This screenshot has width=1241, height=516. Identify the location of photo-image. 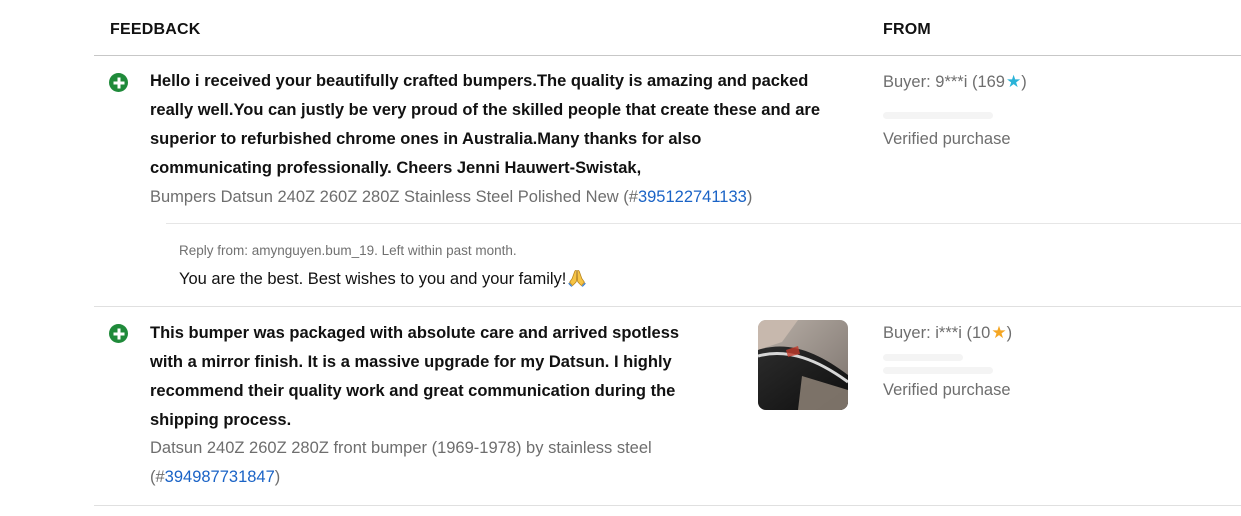
(803, 365).